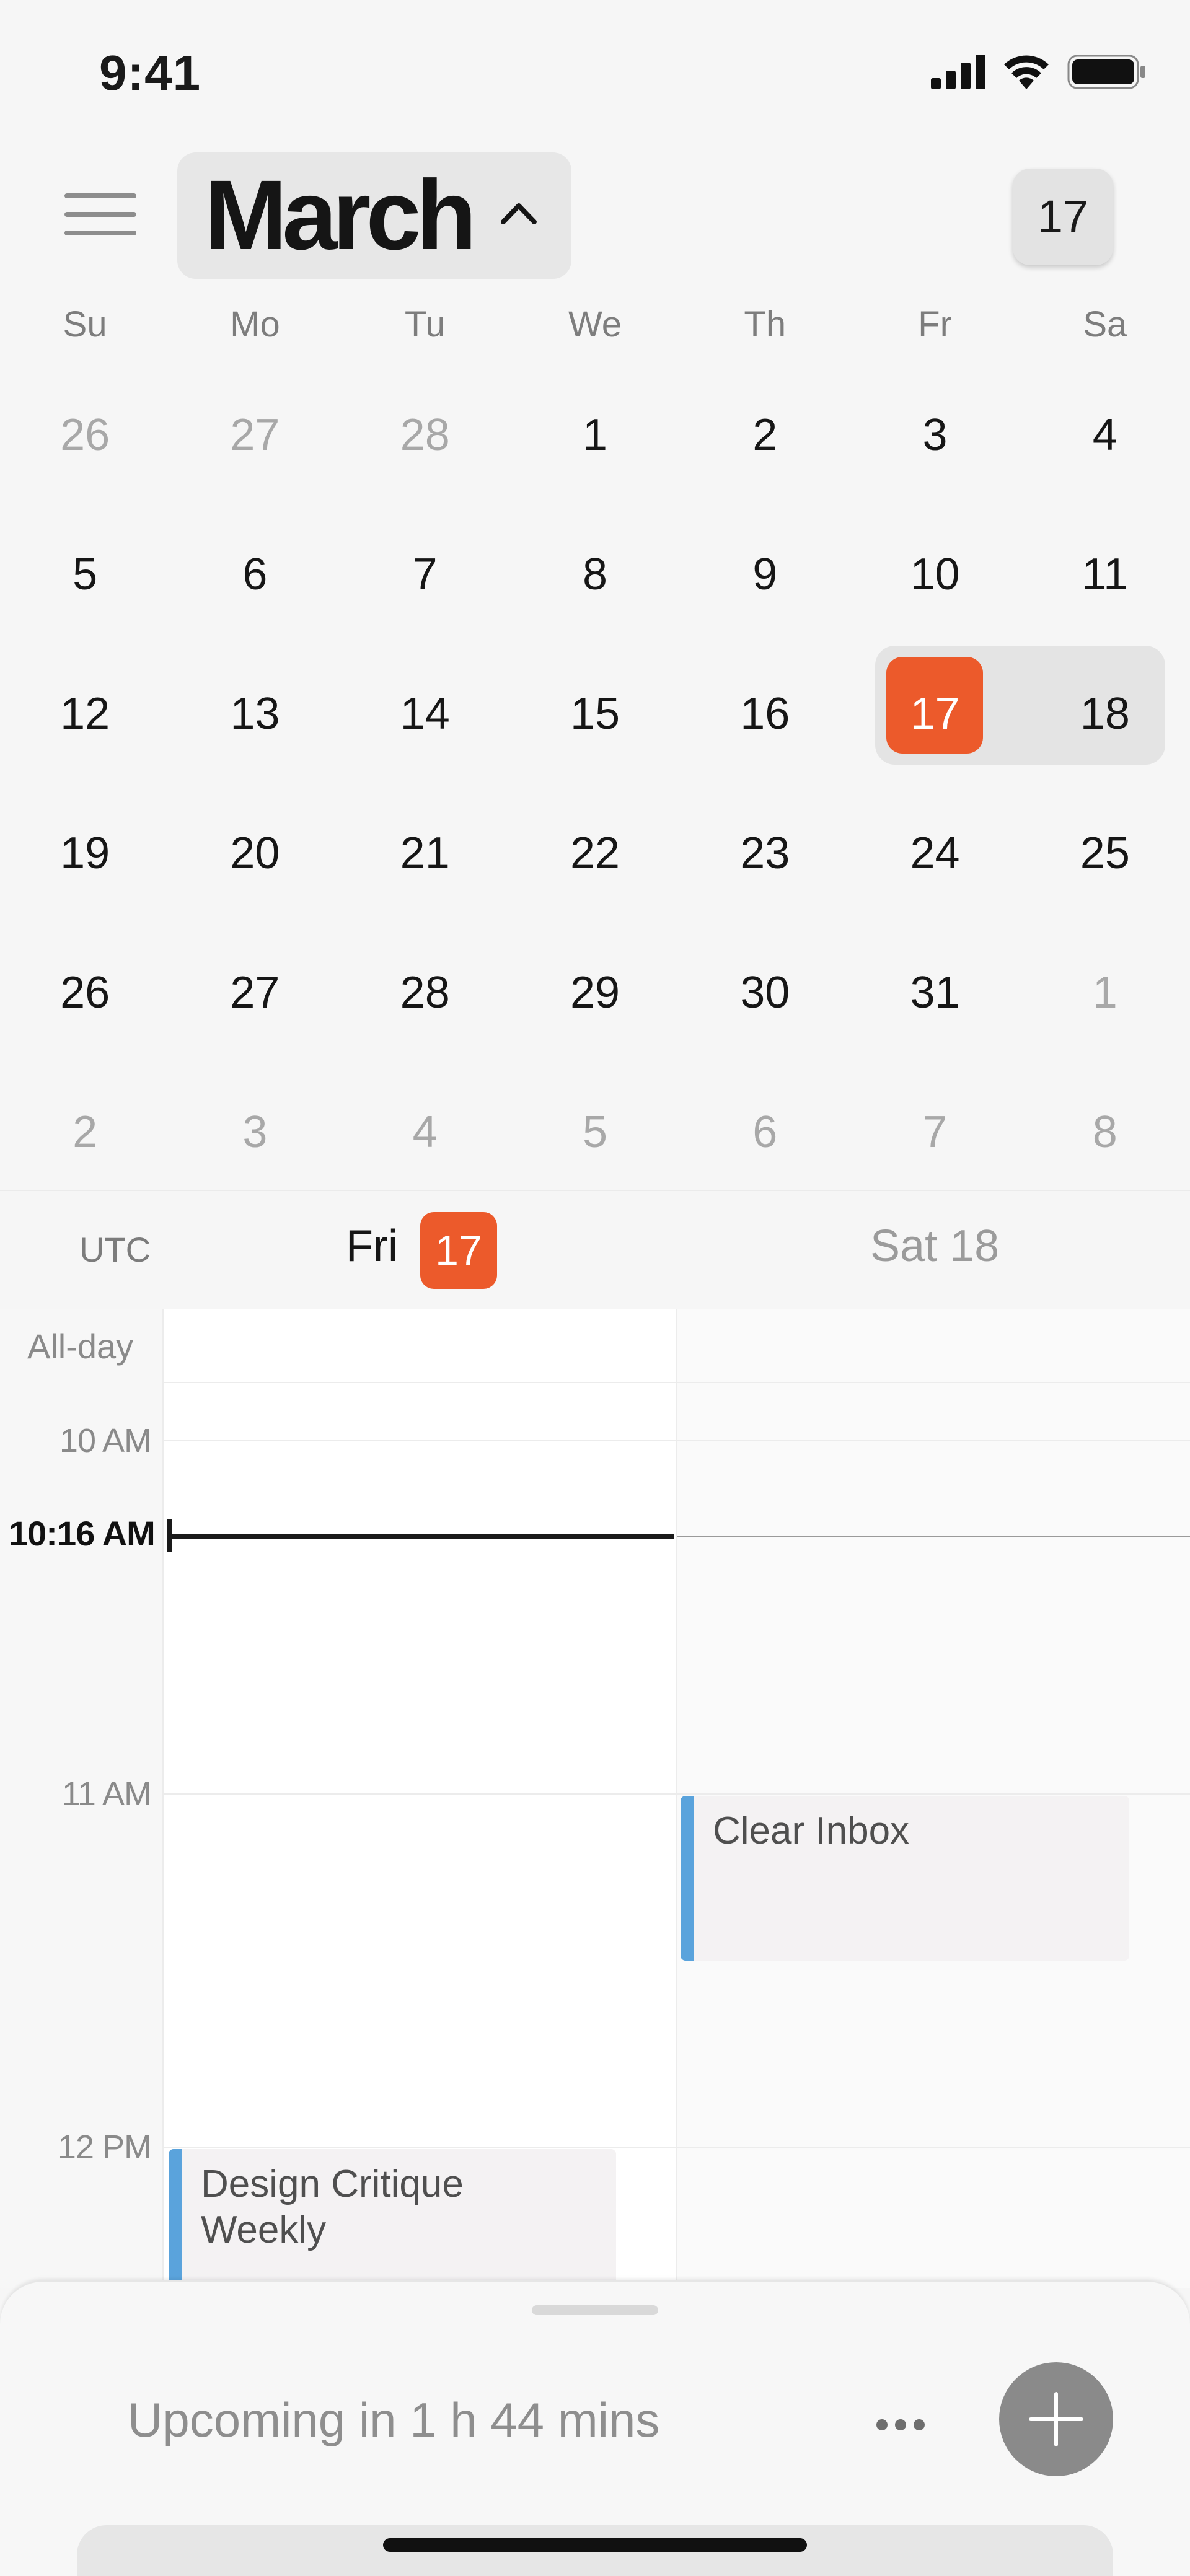 This screenshot has height=2576, width=1190. What do you see at coordinates (595, 324) in the screenshot?
I see `weekday-label: We` at bounding box center [595, 324].